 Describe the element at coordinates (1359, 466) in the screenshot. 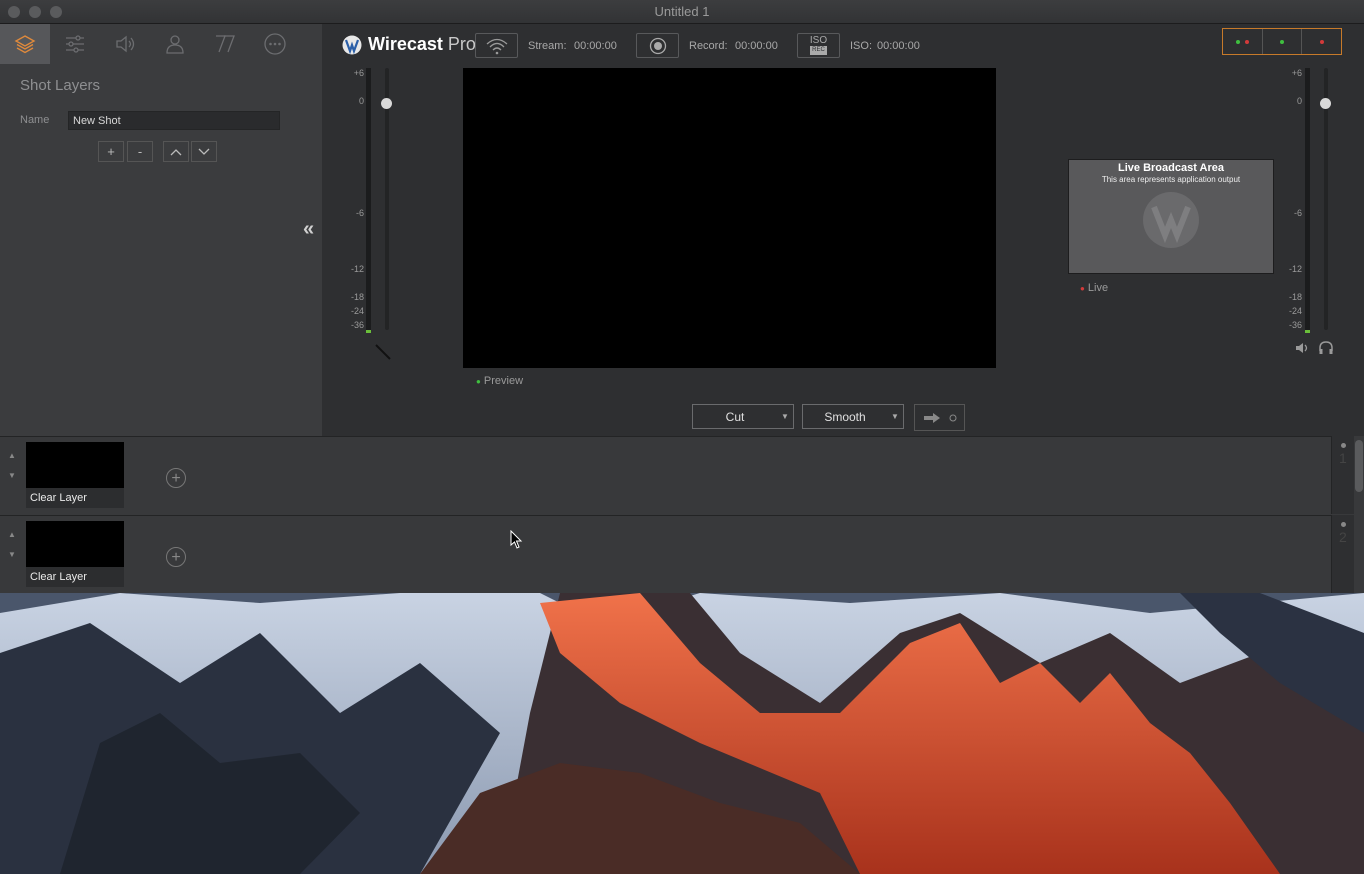

I see `layers-scrollbar` at that location.